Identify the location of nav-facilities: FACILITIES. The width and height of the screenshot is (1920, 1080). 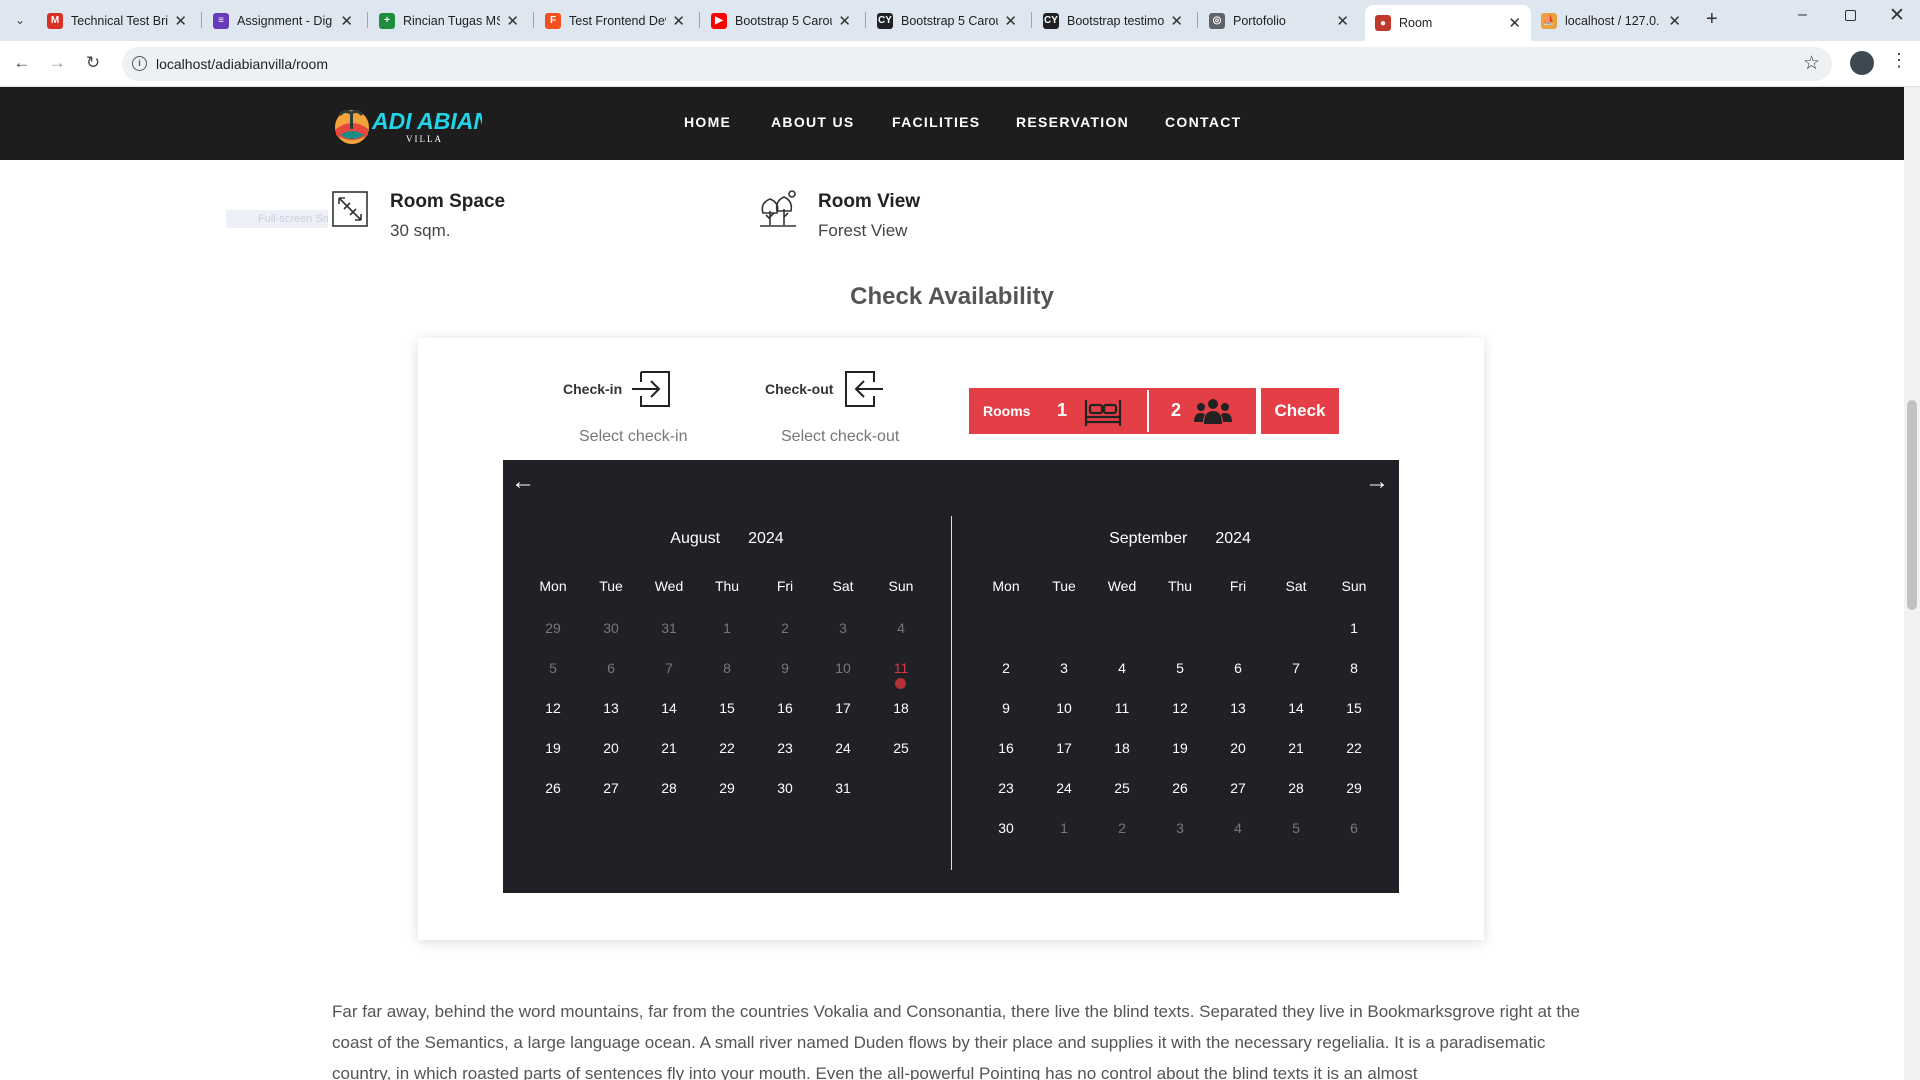
(936, 122).